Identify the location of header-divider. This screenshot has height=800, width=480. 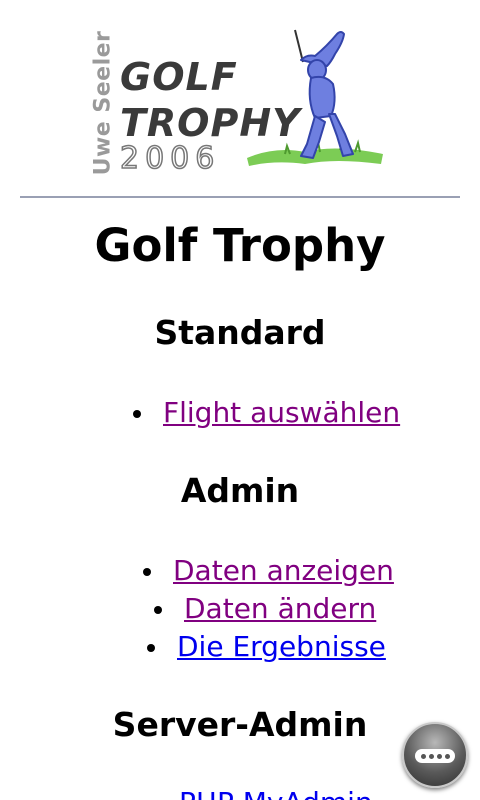
(240, 197).